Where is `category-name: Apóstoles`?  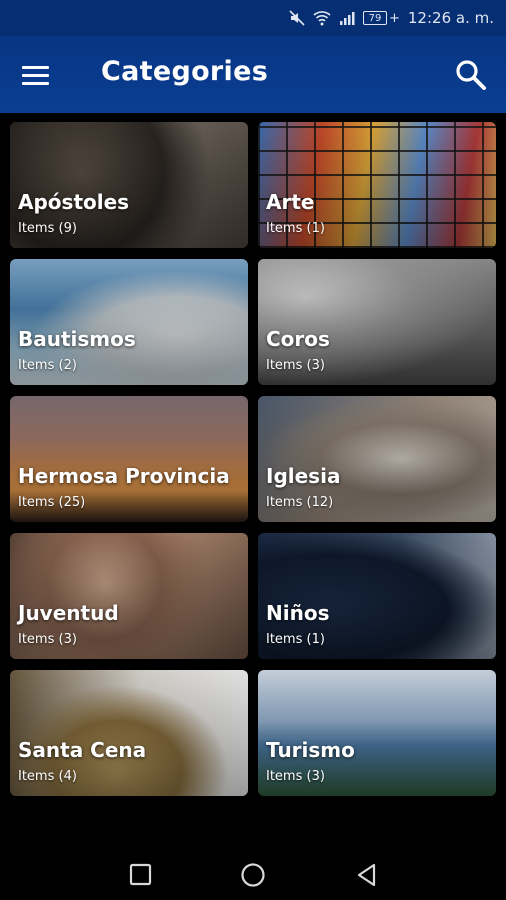 category-name: Apóstoles is located at coordinates (74, 202).